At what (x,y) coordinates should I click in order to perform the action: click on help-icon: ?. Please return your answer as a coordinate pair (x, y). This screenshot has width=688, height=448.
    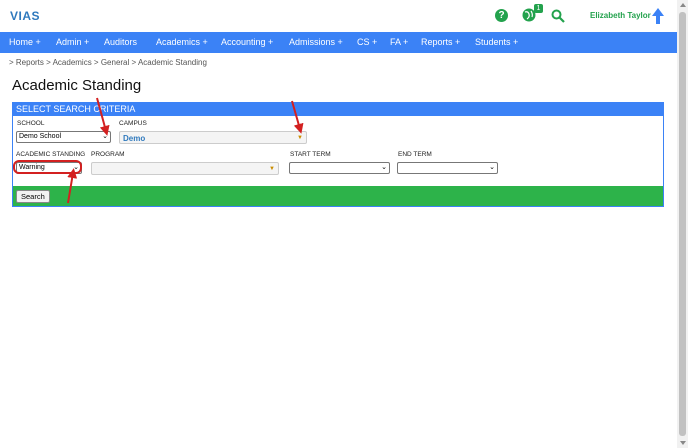
    Looking at the image, I should click on (501, 15).